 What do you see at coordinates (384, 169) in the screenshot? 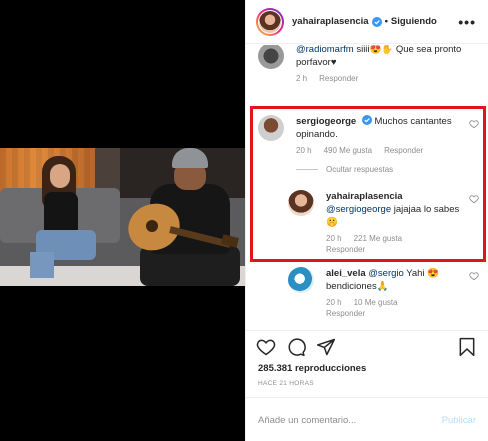
I see `hide-replies-button: Ocultar respuestas` at bounding box center [384, 169].